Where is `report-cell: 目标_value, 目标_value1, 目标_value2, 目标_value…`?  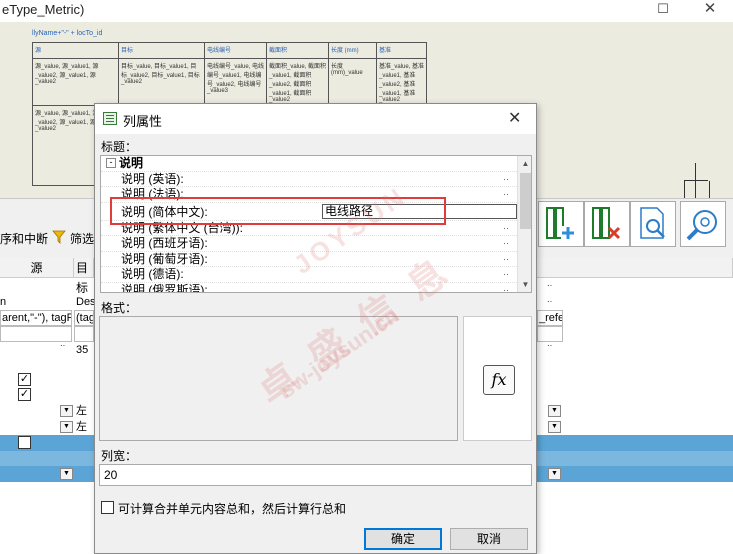 report-cell: 目标_value, 目标_value1, 目标_value2, 目标_value… is located at coordinates (161, 82).